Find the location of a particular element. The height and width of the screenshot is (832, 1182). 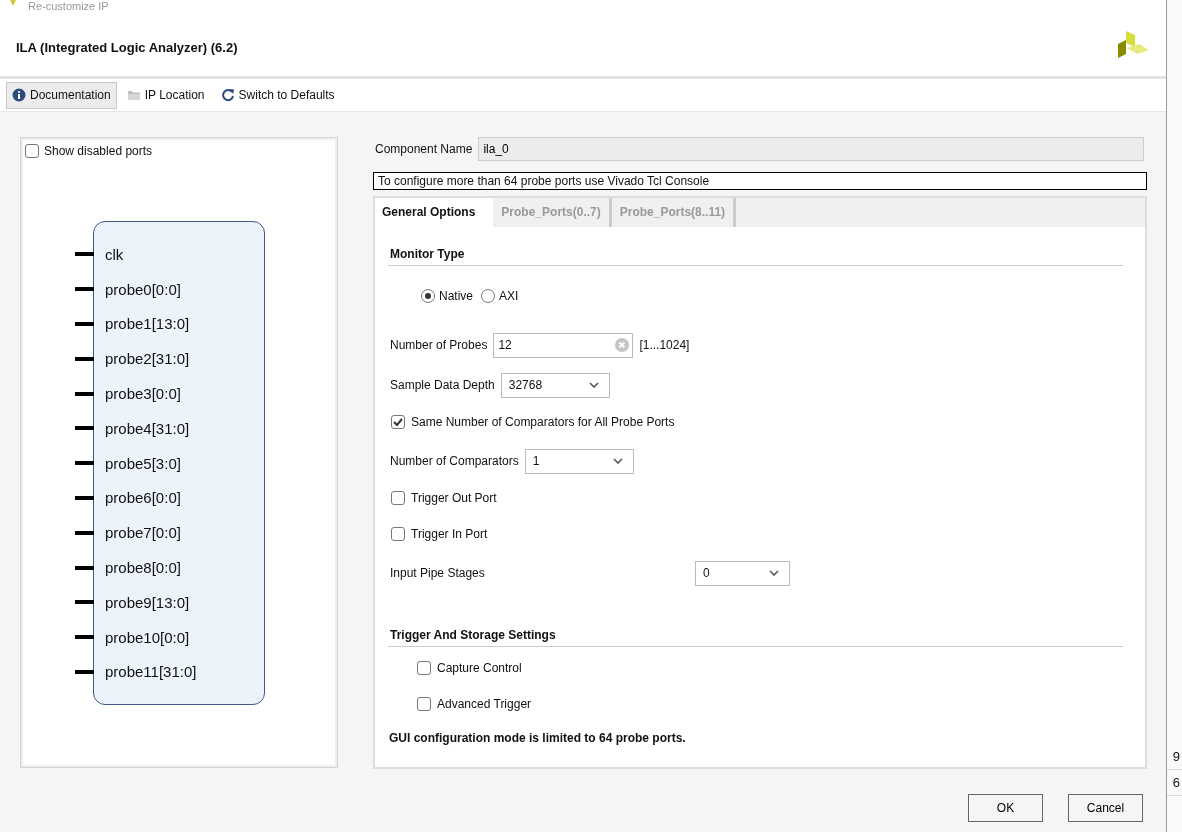

limit-note: GUI configuration mode is limited to 64 probe ports. is located at coordinates (537, 738).